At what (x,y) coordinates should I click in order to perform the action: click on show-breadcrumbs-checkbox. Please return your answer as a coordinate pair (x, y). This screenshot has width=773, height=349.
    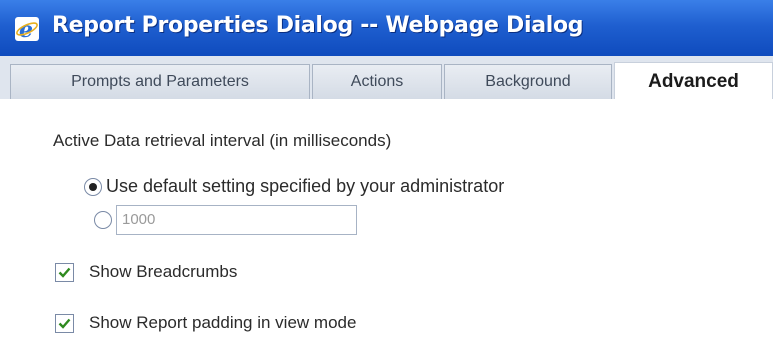
    Looking at the image, I should click on (64, 272).